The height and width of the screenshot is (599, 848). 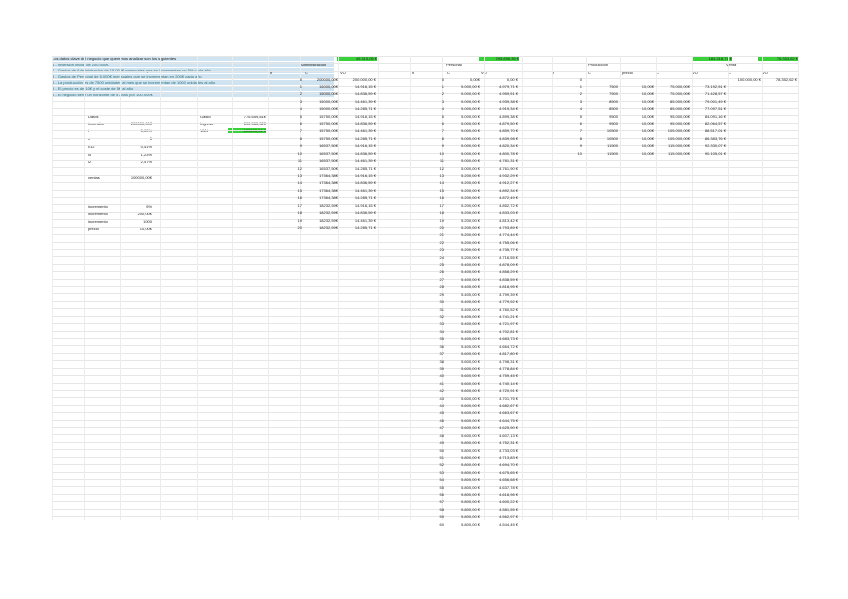 What do you see at coordinates (436, 257) in the screenshot?
I see `personal-n-cell: 24` at bounding box center [436, 257].